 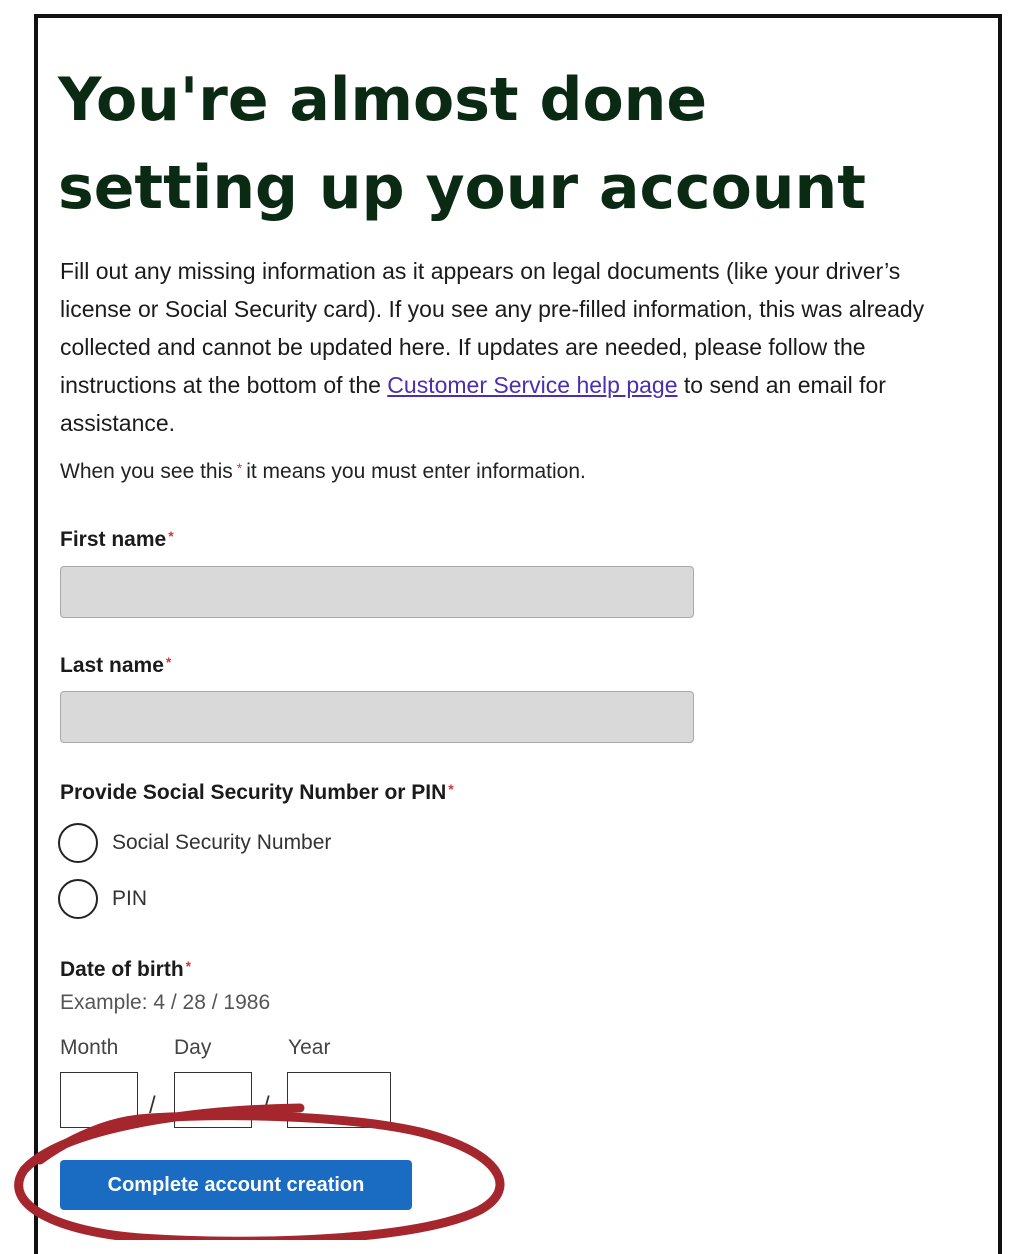 I want to click on last-name-field, so click(x=377, y=717).